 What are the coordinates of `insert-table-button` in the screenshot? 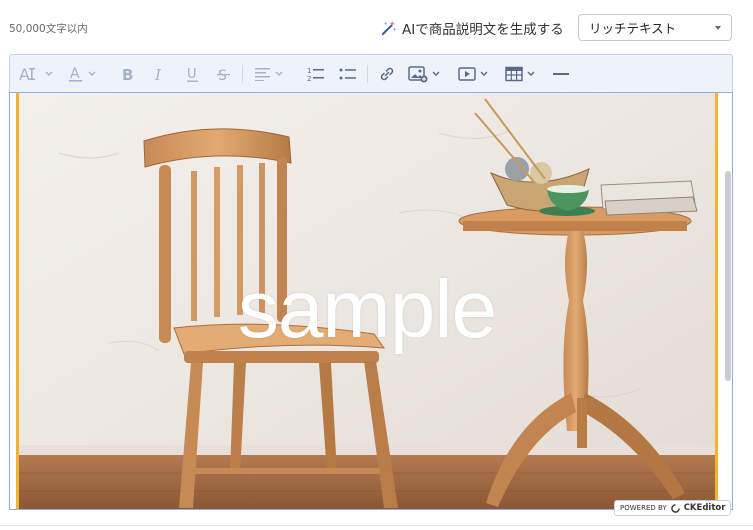 It's located at (520, 74).